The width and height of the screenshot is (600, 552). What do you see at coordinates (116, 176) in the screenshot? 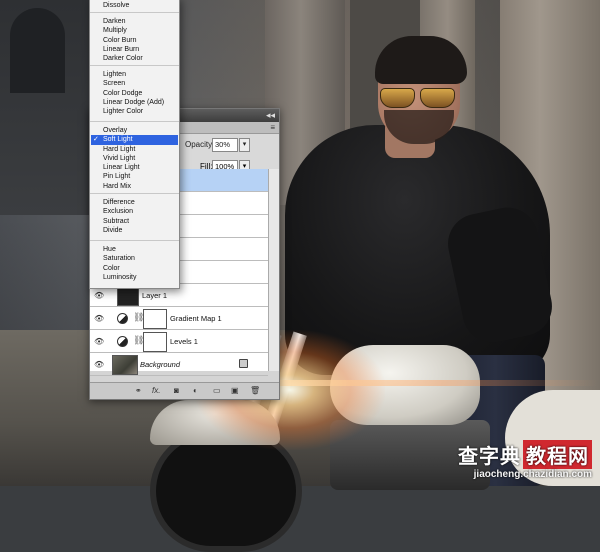
I see `blend-mode-item: Pin Light` at bounding box center [116, 176].